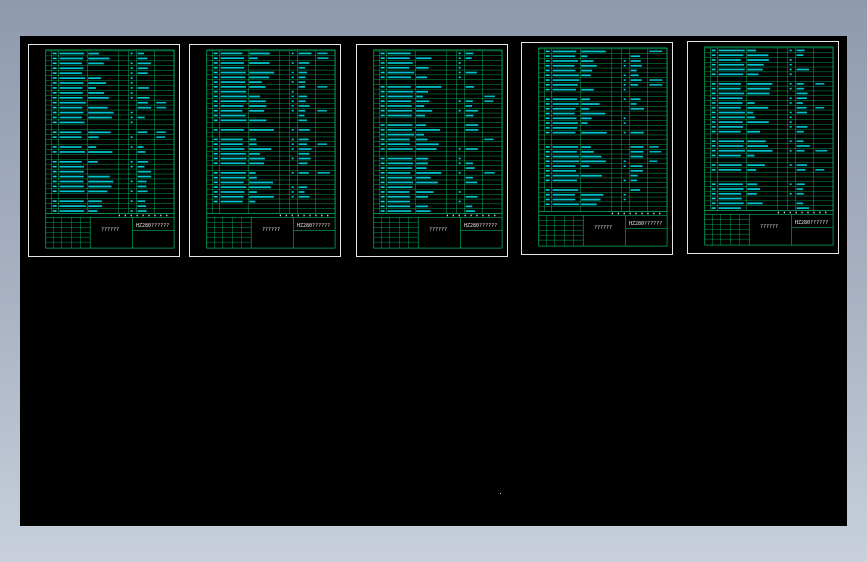  Describe the element at coordinates (763, 147) in the screenshot. I see `drawing-sheet-5: ?????? HZ280??????` at that location.